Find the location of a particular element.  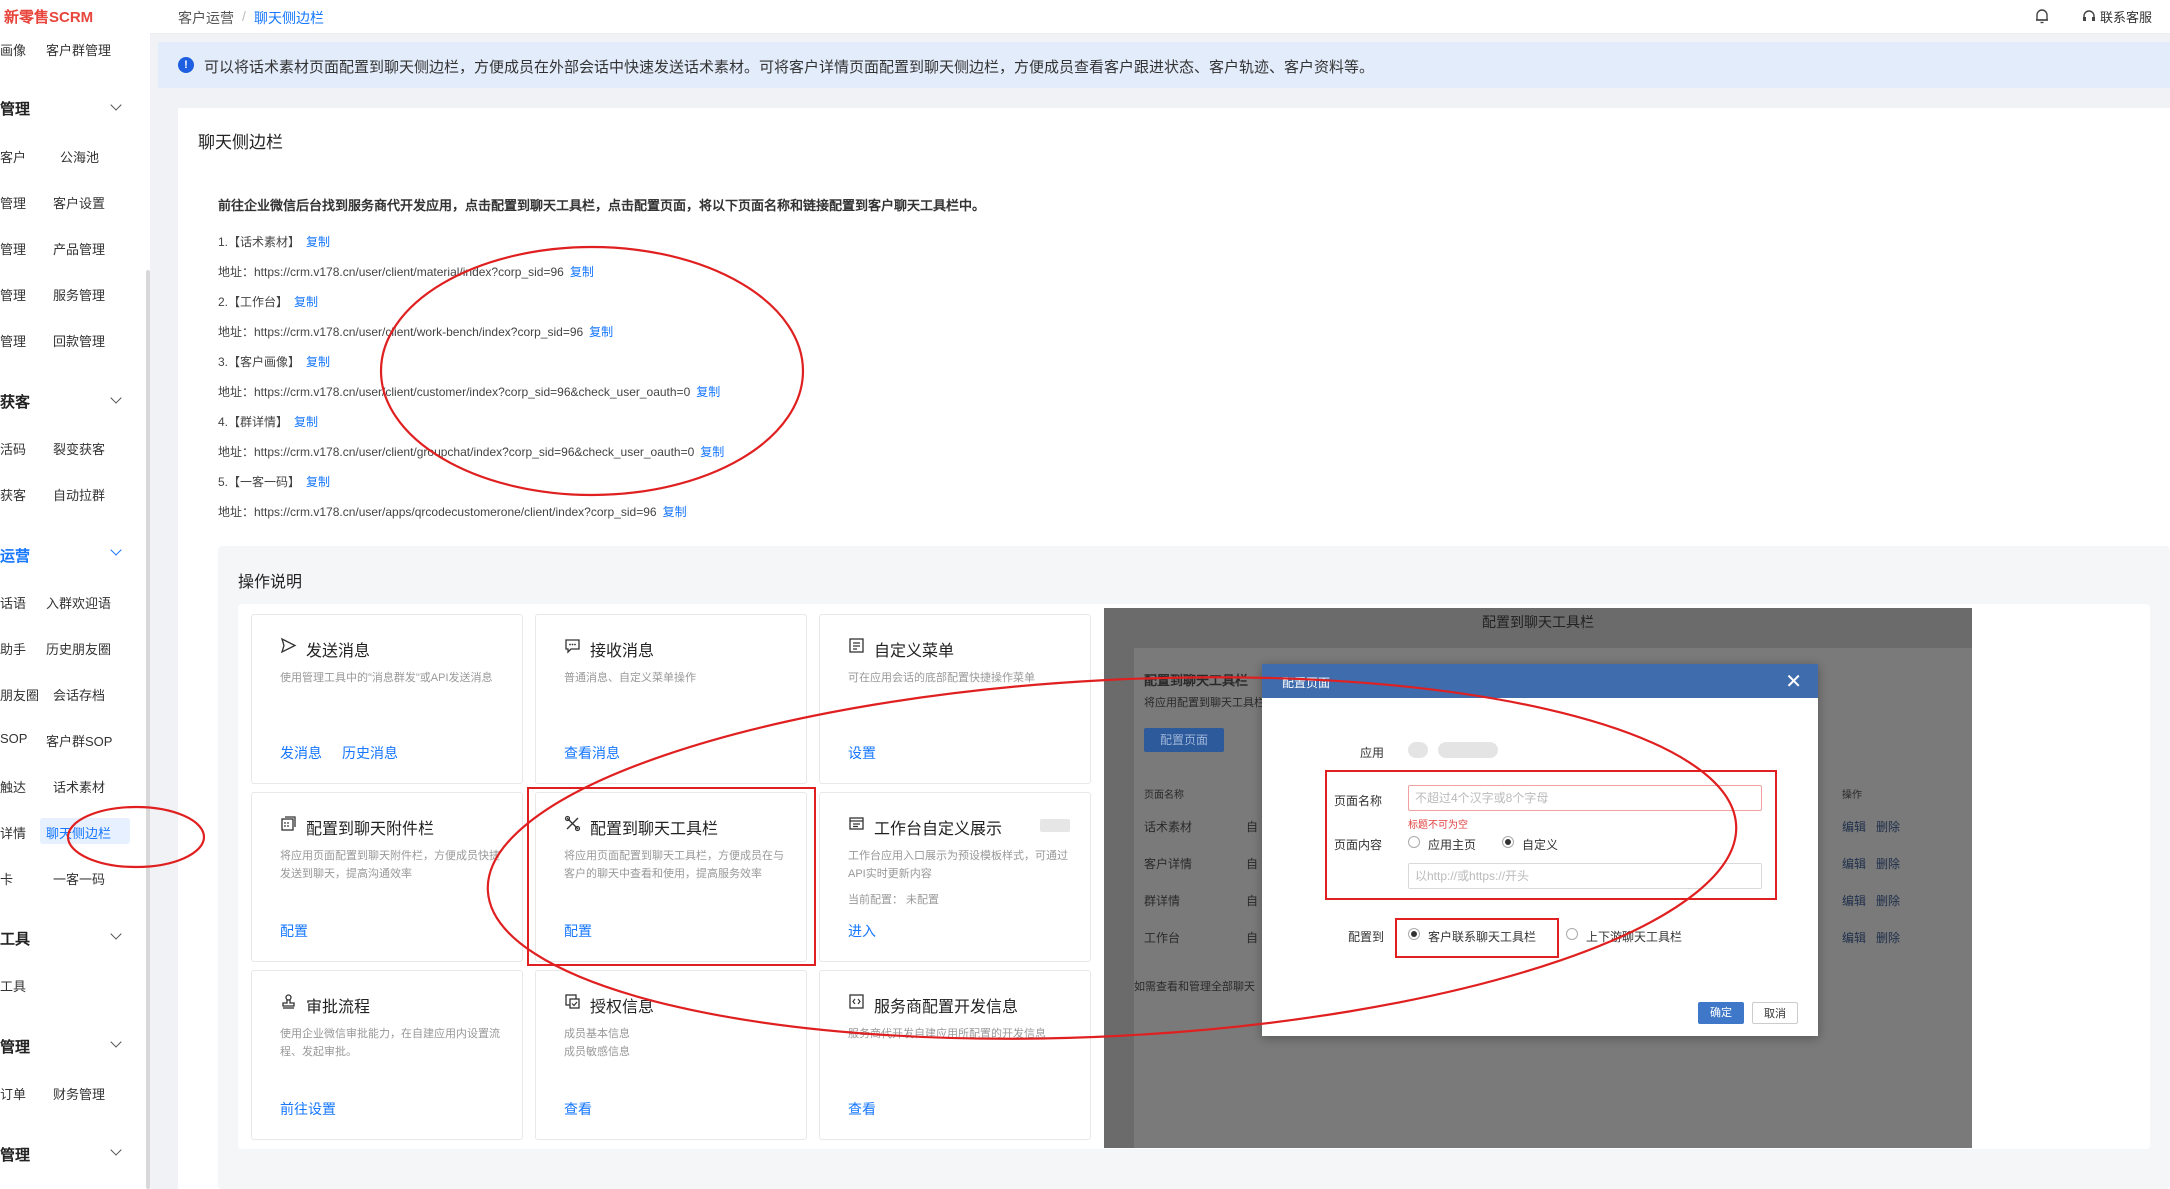

sidebar-item: 画像 is located at coordinates (13, 49).